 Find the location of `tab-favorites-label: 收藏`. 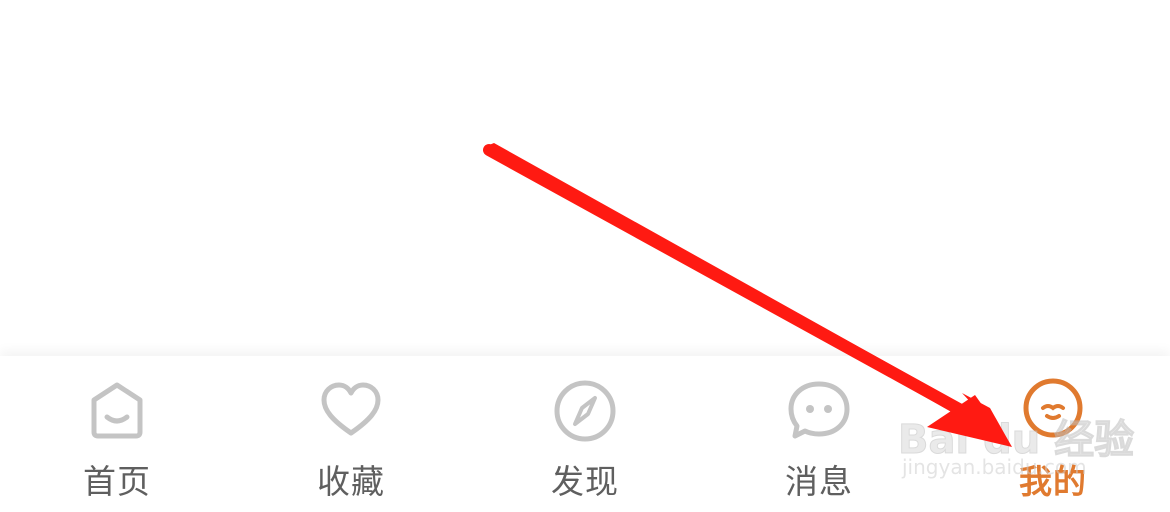

tab-favorites-label: 收藏 is located at coordinates (351, 481).